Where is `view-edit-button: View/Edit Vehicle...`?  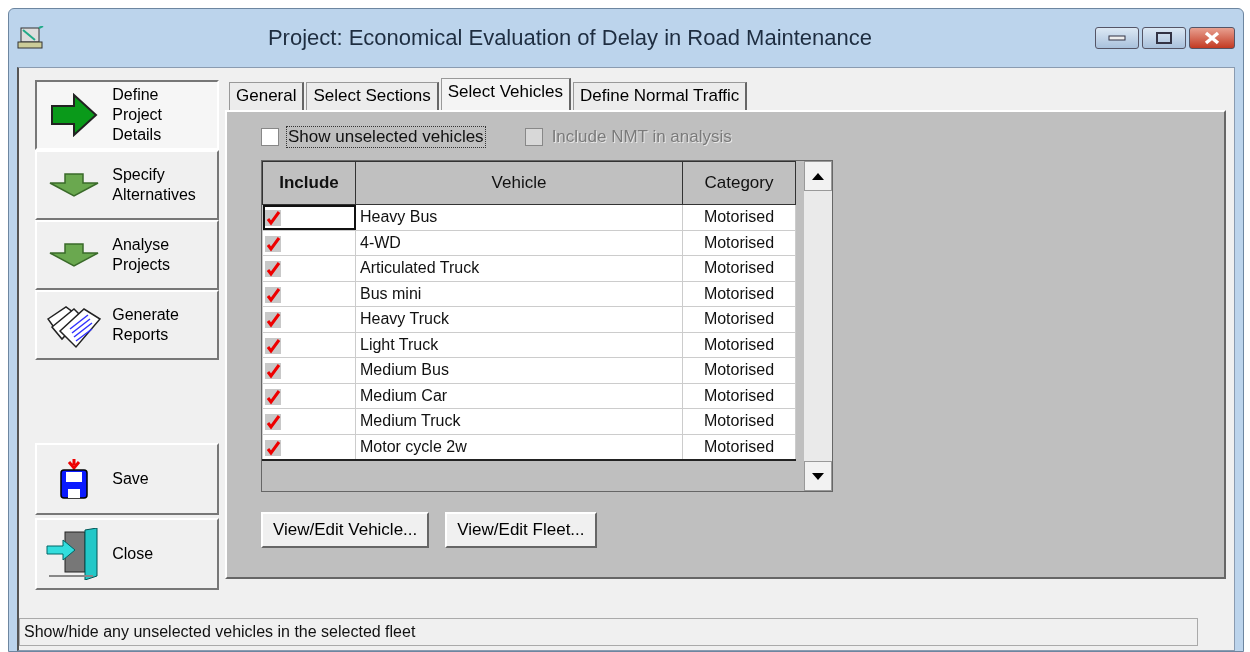
view-edit-button: View/Edit Vehicle... is located at coordinates (345, 530).